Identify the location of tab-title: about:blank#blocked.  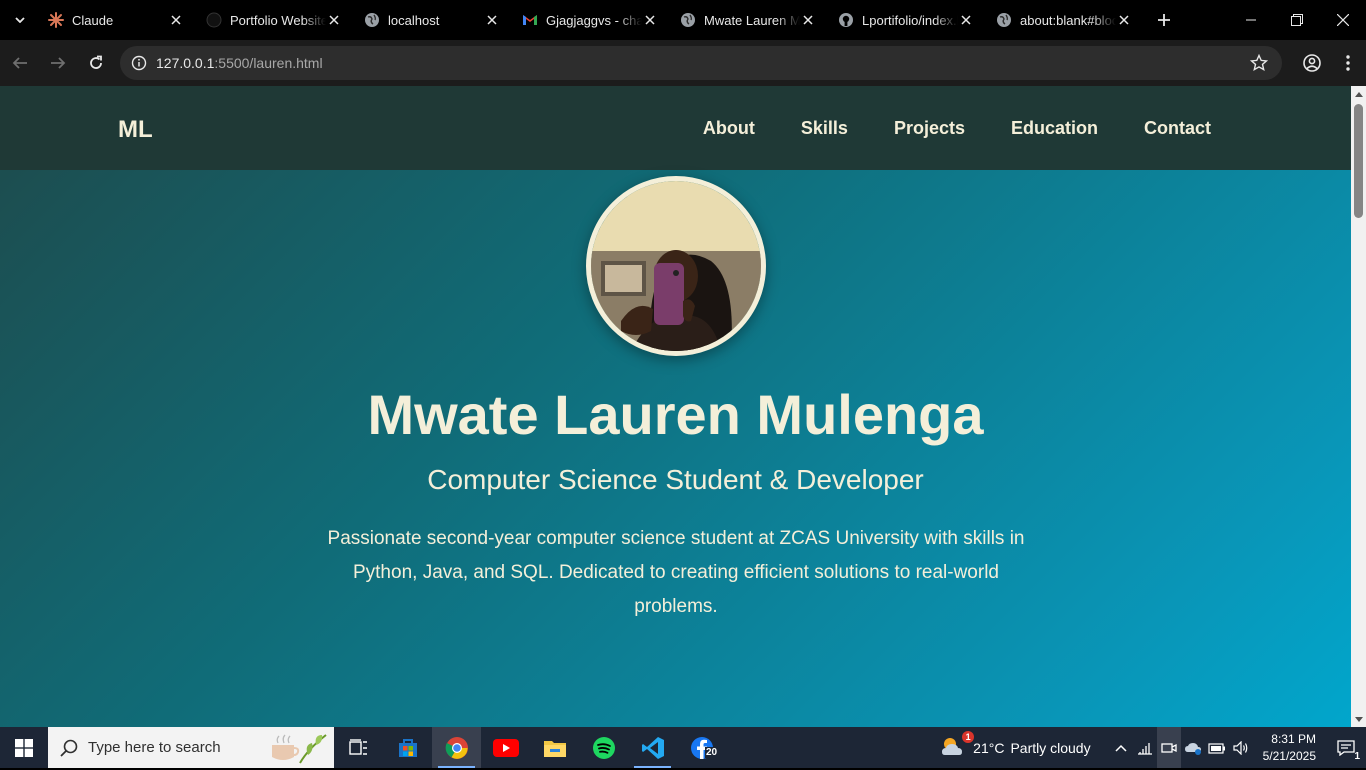
(1068, 20).